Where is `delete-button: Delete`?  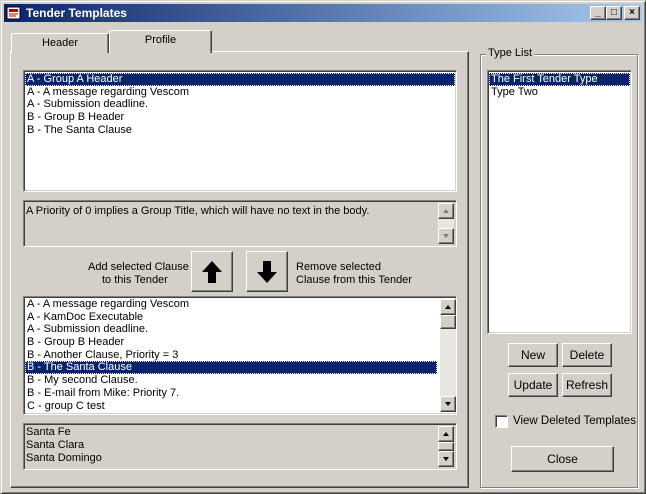 delete-button: Delete is located at coordinates (587, 355).